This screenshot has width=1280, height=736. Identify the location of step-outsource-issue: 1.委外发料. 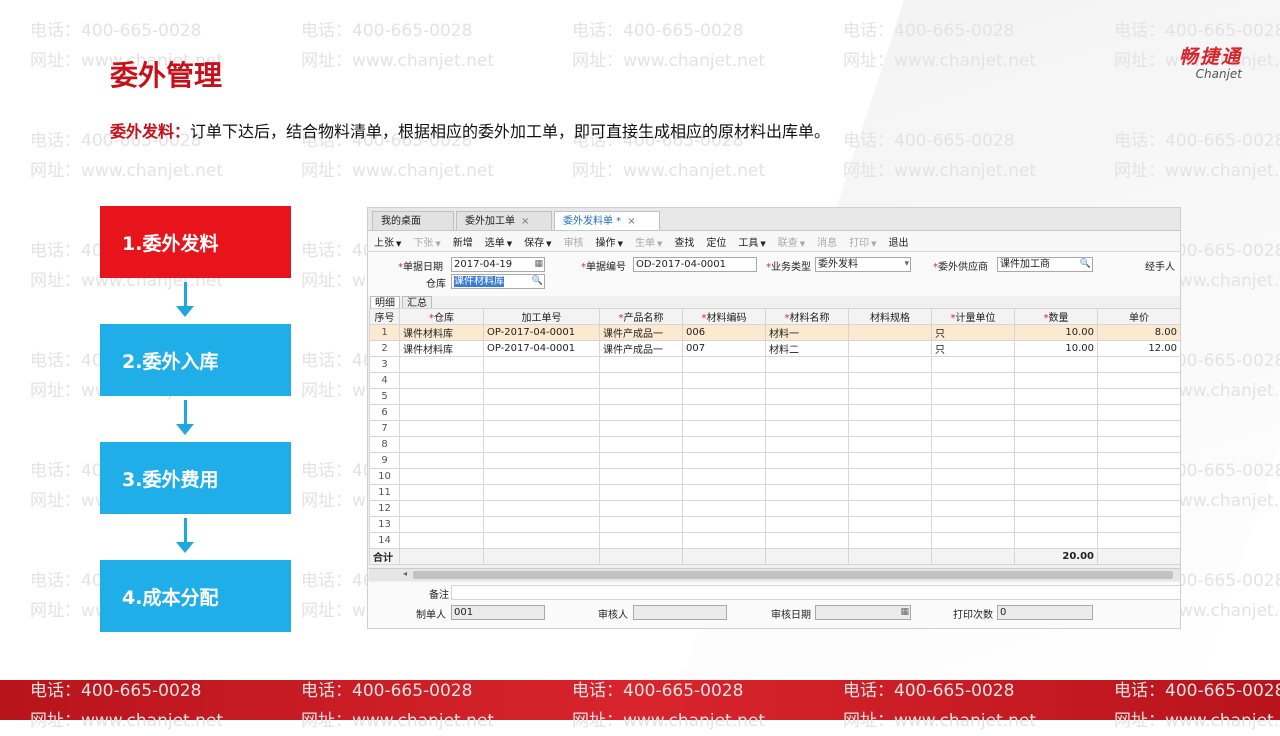
(195, 242).